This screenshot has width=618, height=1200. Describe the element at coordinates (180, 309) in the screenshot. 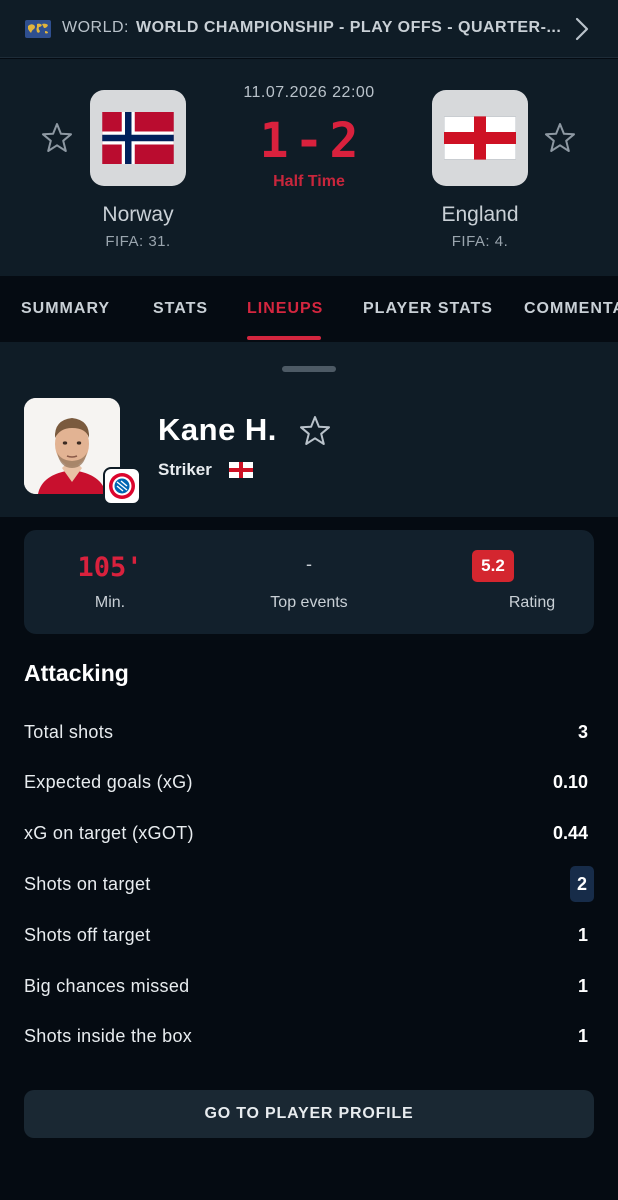

I see `tab-stats: STATS` at that location.